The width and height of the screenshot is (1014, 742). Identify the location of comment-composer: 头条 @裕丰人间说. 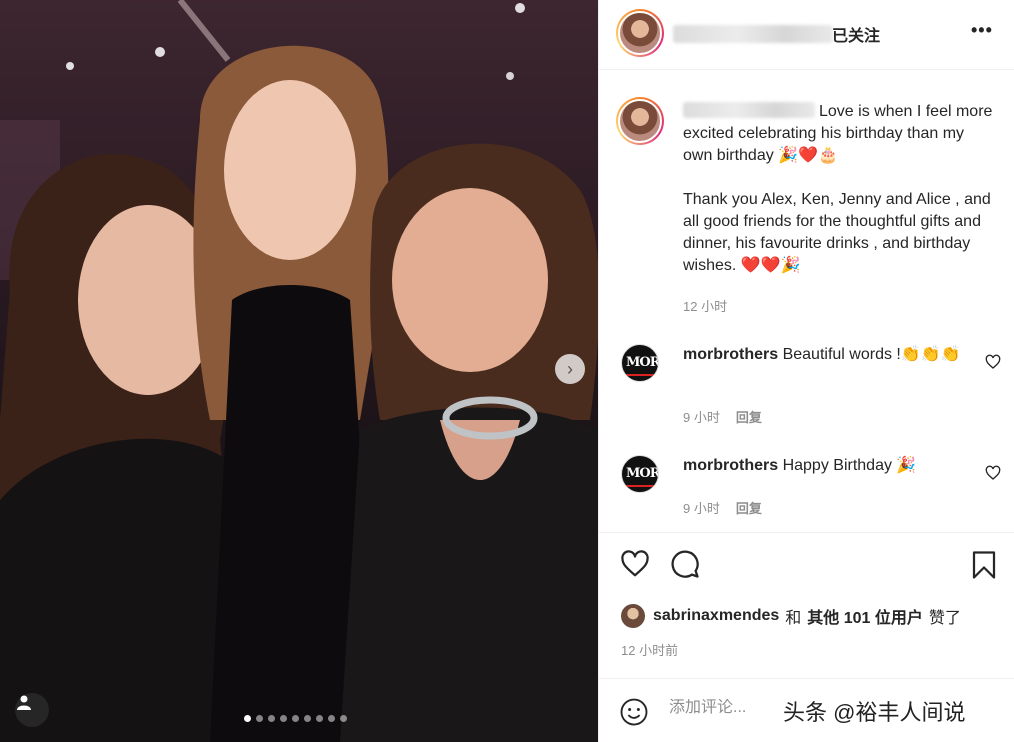
(806, 710).